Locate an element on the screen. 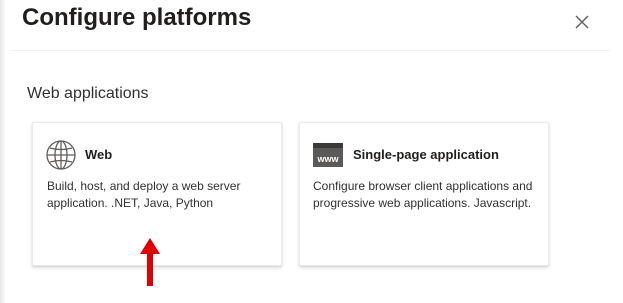 This screenshot has height=303, width=623. globe-icon is located at coordinates (61, 155).